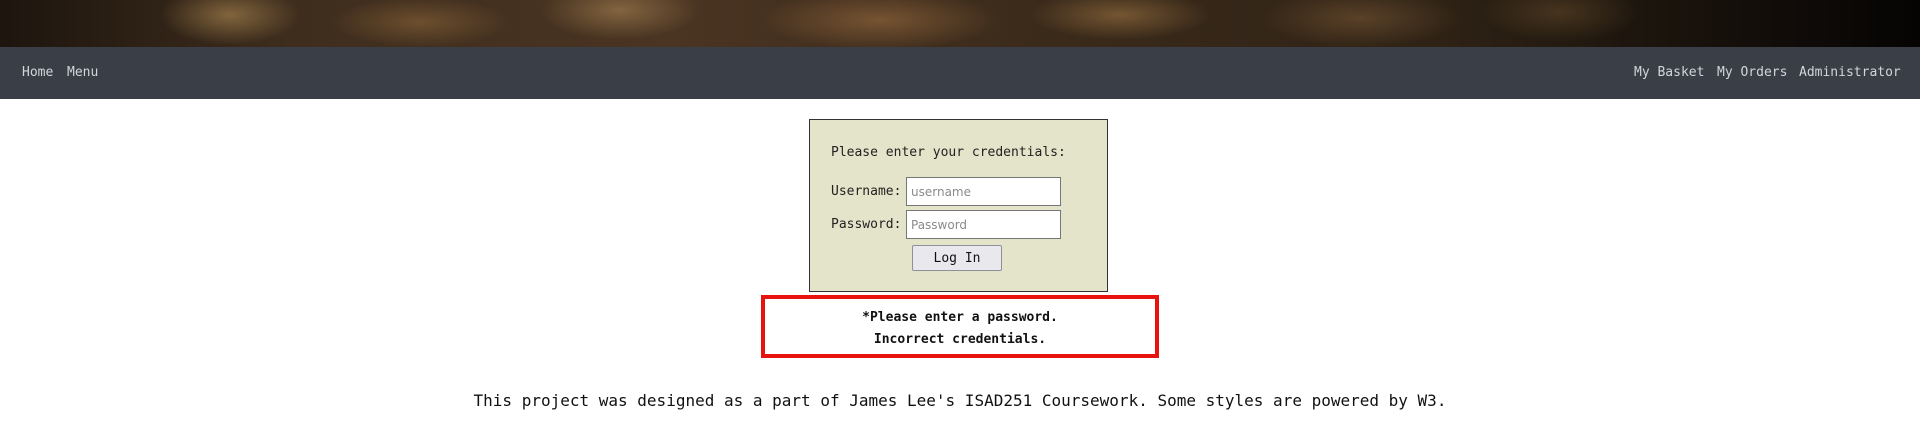 The height and width of the screenshot is (447, 1920). Describe the element at coordinates (948, 152) in the screenshot. I see `login-prompt: Please enter your credentials:` at that location.